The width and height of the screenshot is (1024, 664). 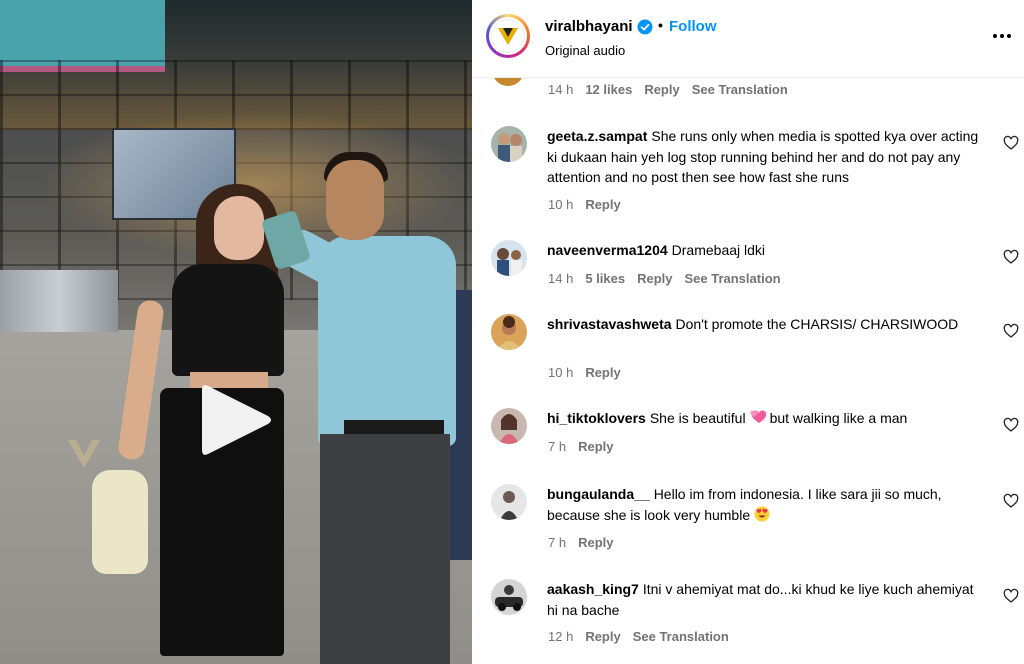 What do you see at coordinates (645, 27) in the screenshot?
I see `verified-badge-icon` at bounding box center [645, 27].